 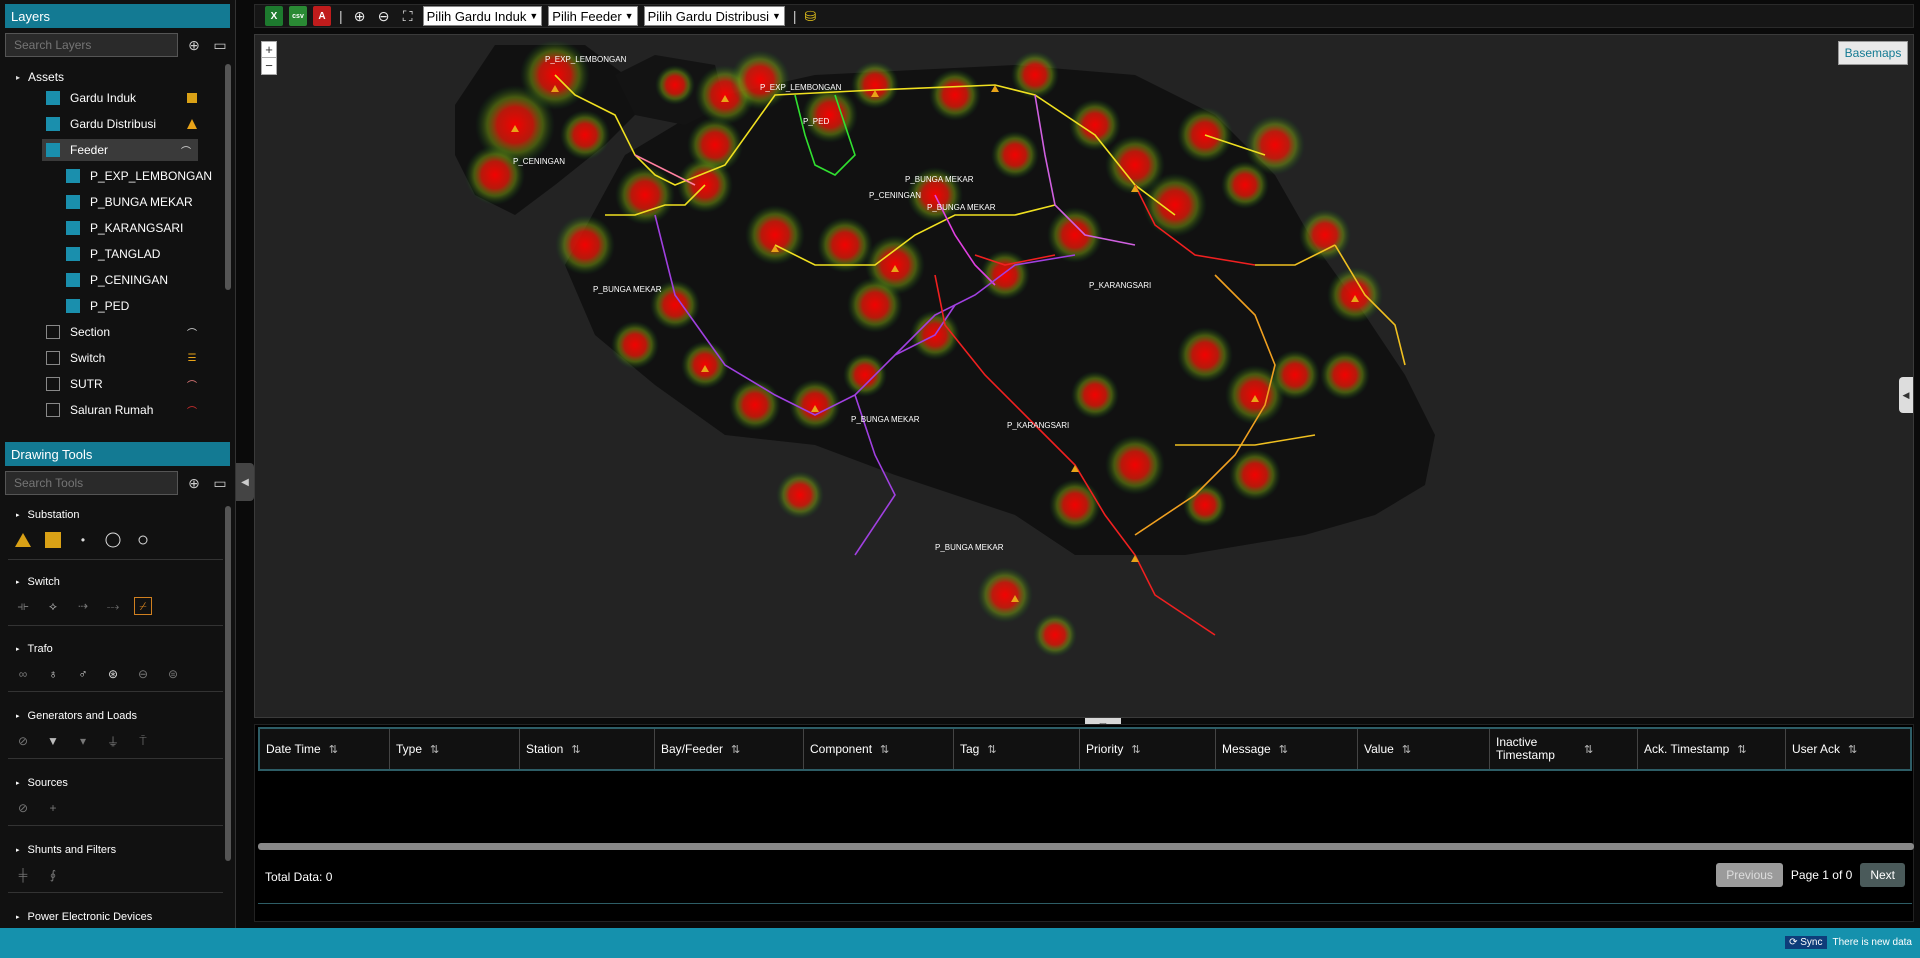 I want to click on reactor-icon: ∮, so click(x=53, y=875).